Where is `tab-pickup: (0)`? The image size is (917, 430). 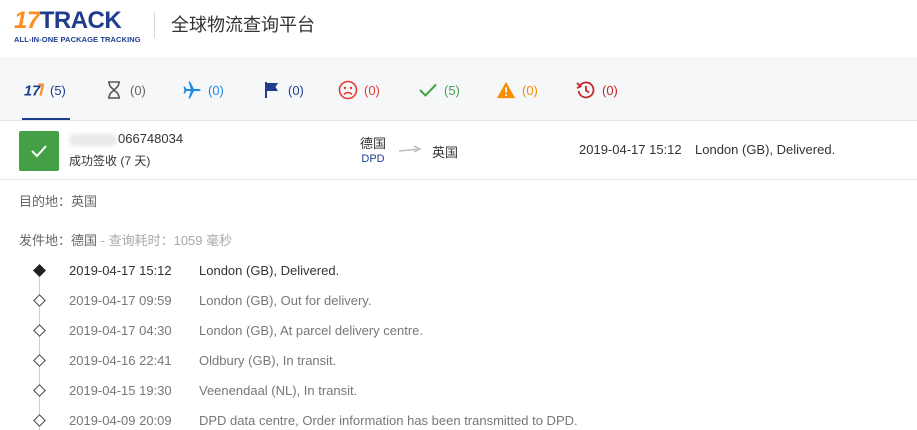
tab-pickup: (0) is located at coordinates (283, 90).